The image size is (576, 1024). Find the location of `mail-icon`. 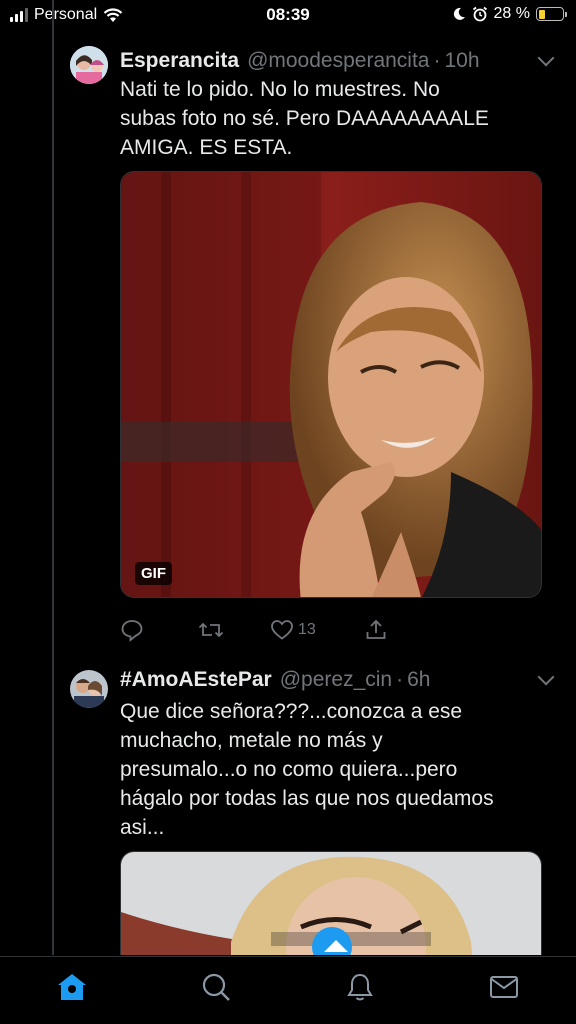

mail-icon is located at coordinates (504, 987).